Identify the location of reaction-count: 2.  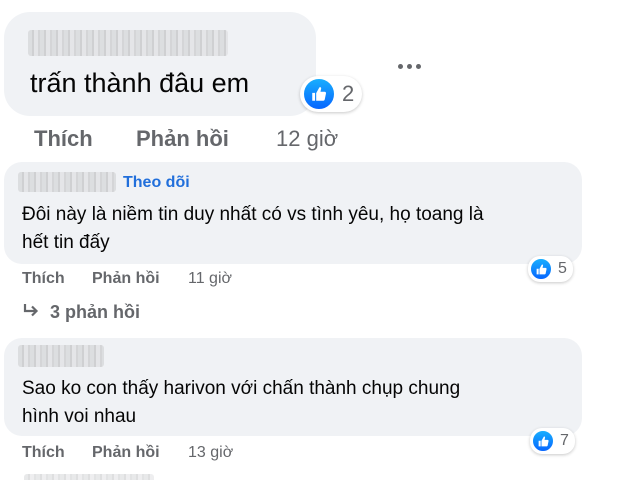
(348, 93).